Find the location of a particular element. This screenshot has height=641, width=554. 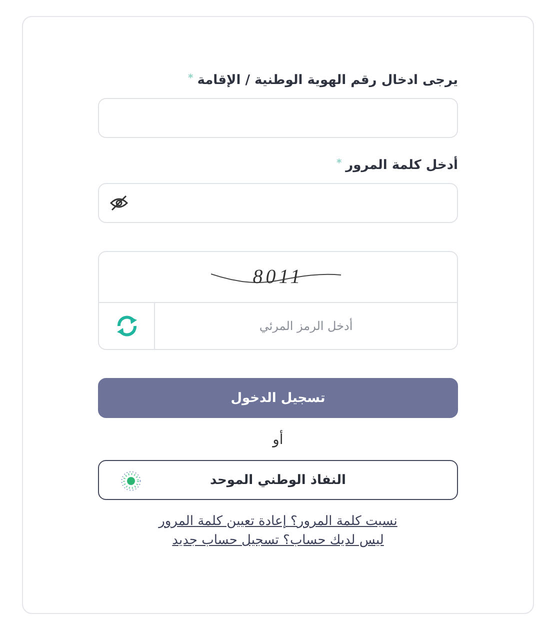

eye-slash-icon is located at coordinates (119, 203).